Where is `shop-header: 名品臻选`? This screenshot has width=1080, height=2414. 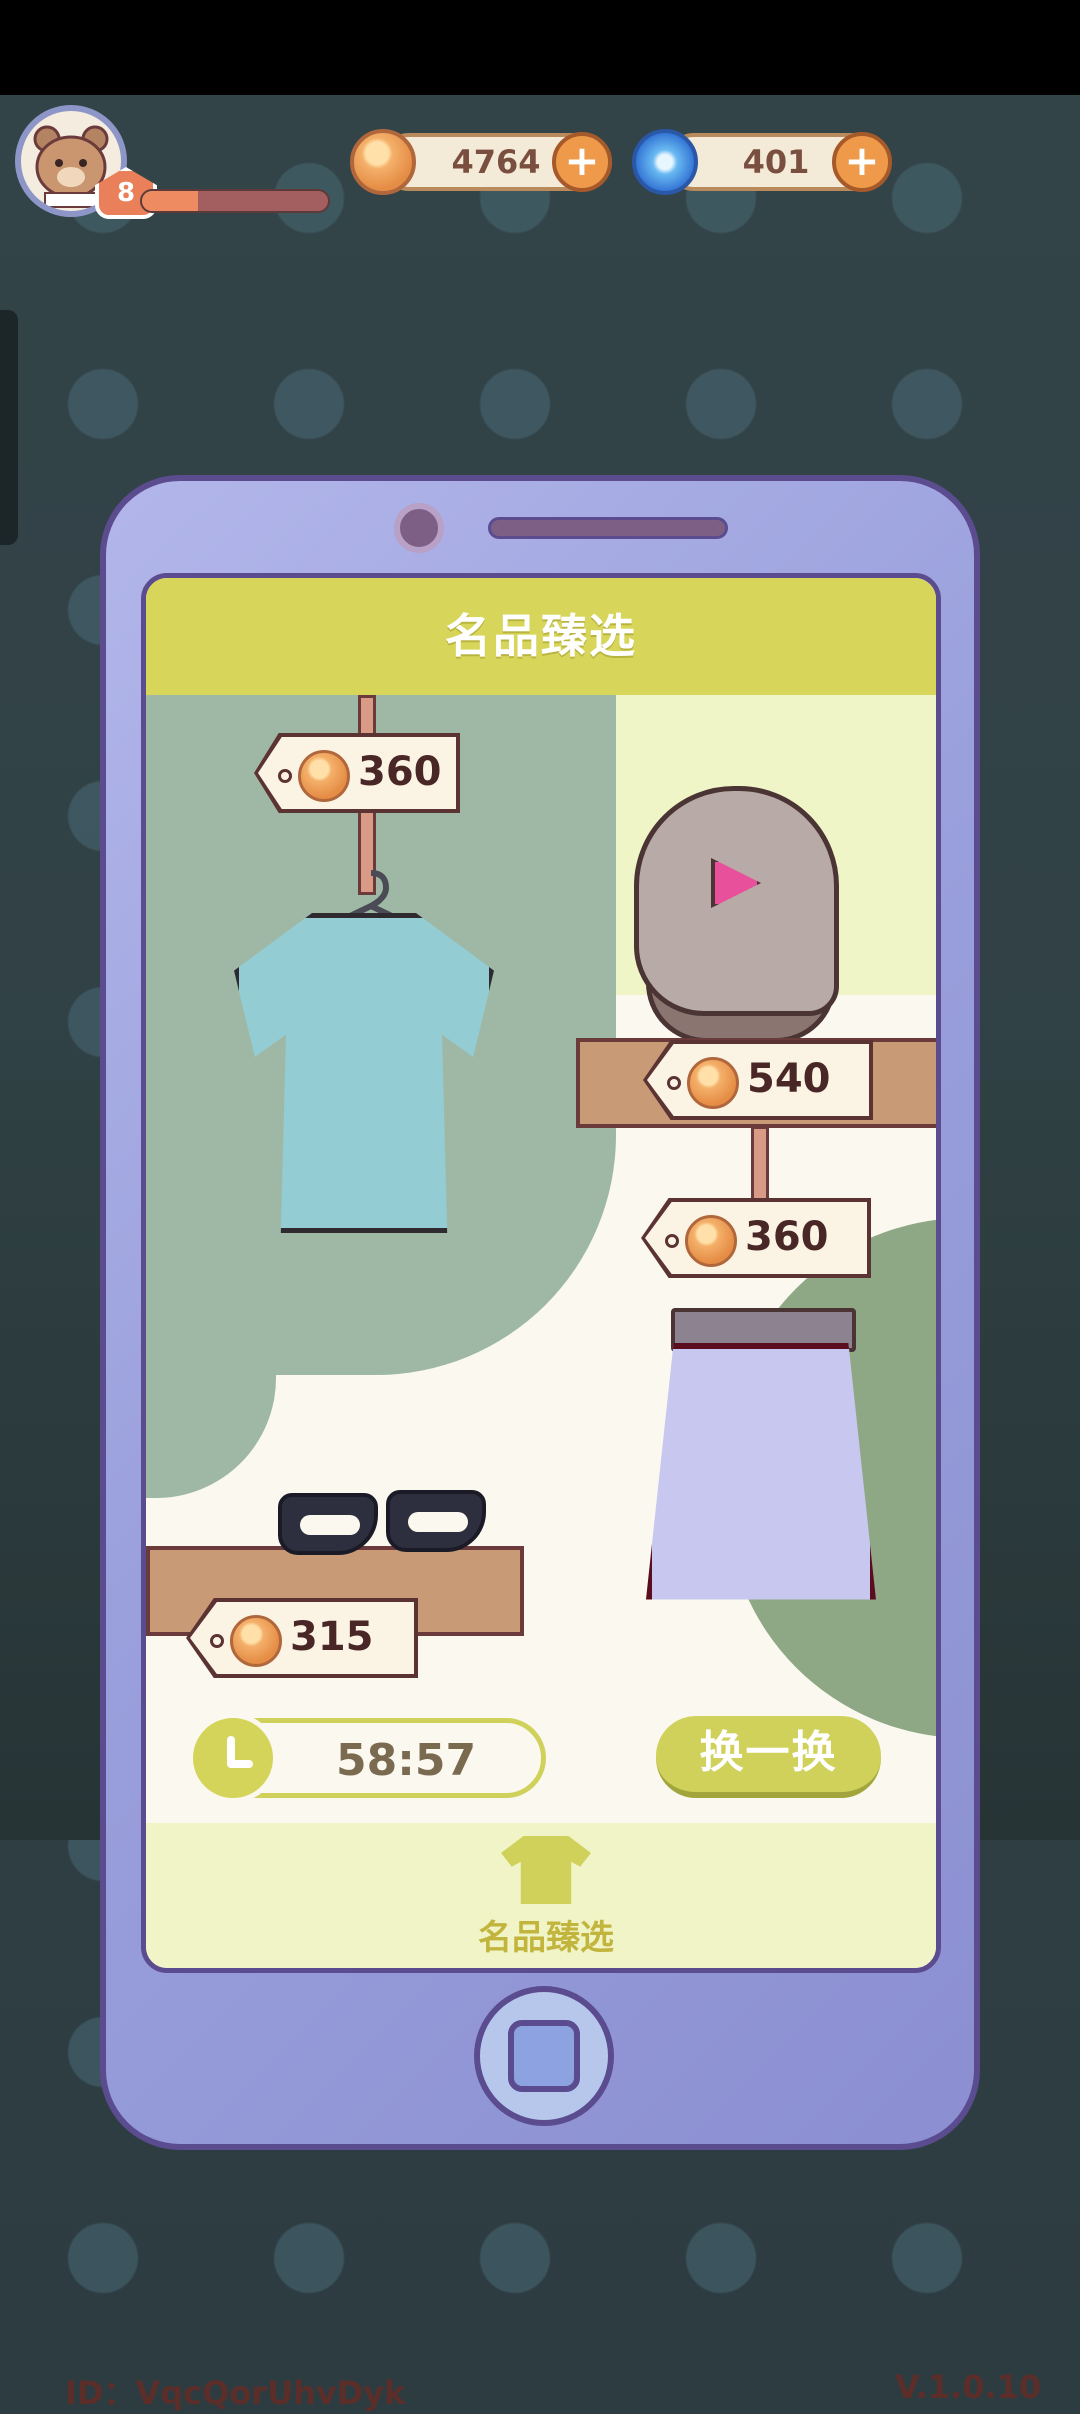 shop-header: 名品臻选 is located at coordinates (541, 636).